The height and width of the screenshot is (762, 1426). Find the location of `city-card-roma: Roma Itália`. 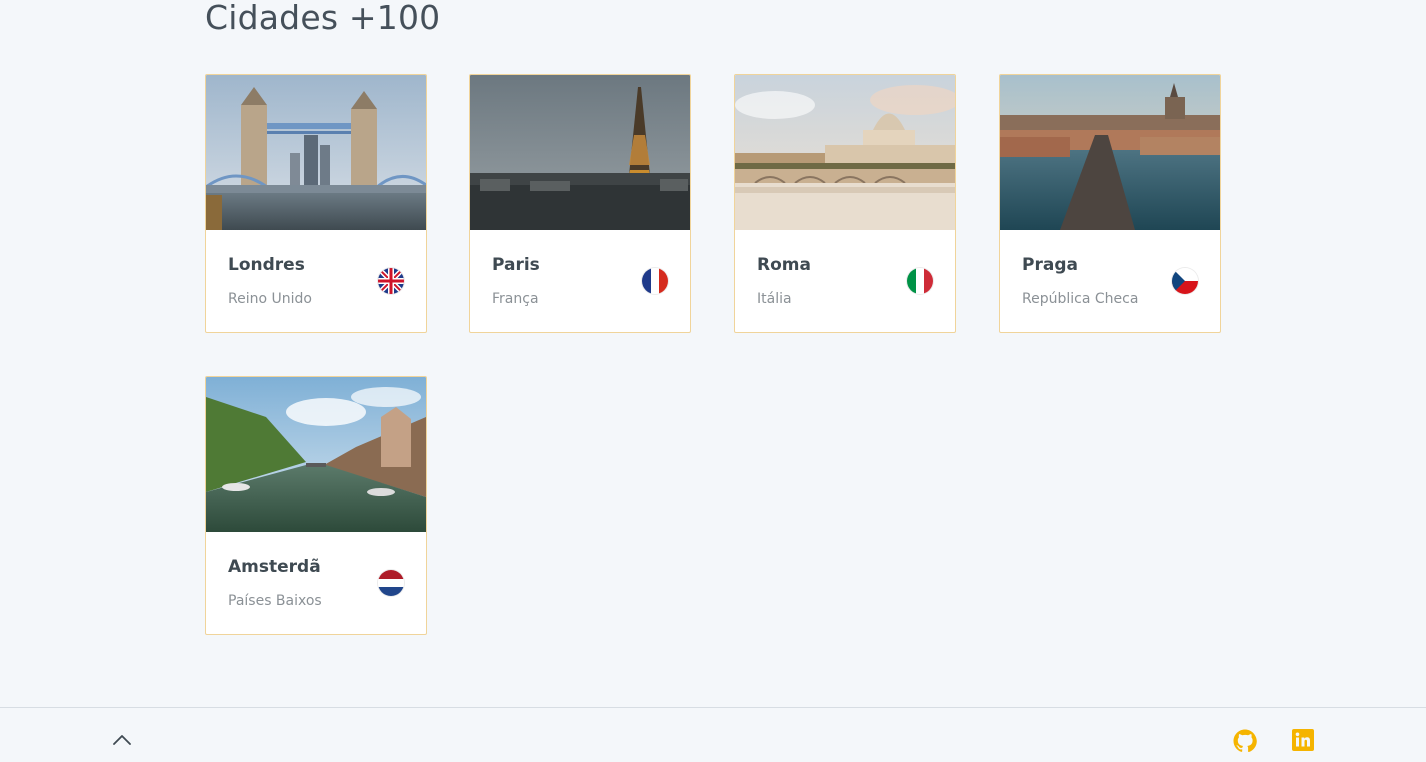

city-card-roma: Roma Itália is located at coordinates (845, 203).